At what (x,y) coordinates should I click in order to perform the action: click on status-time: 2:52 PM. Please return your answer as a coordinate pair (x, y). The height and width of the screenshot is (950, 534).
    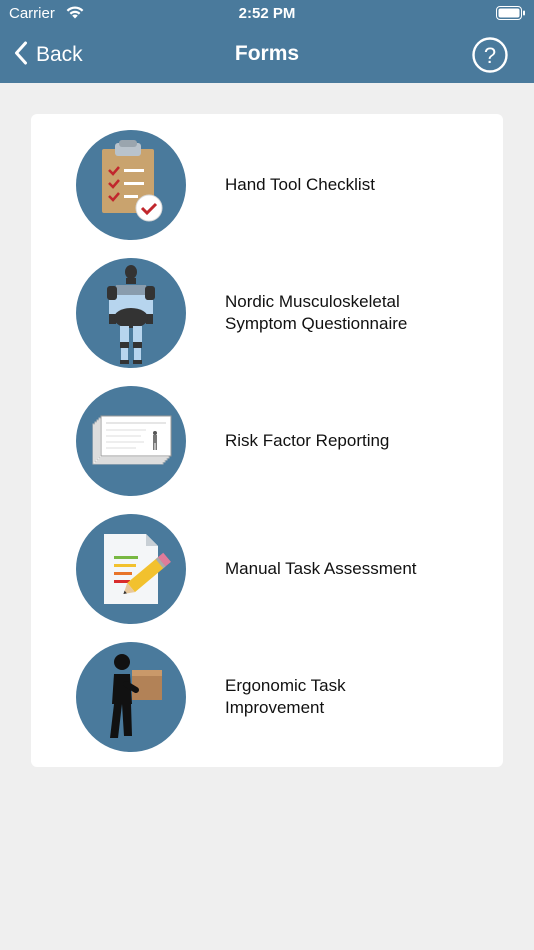
    Looking at the image, I should click on (267, 13).